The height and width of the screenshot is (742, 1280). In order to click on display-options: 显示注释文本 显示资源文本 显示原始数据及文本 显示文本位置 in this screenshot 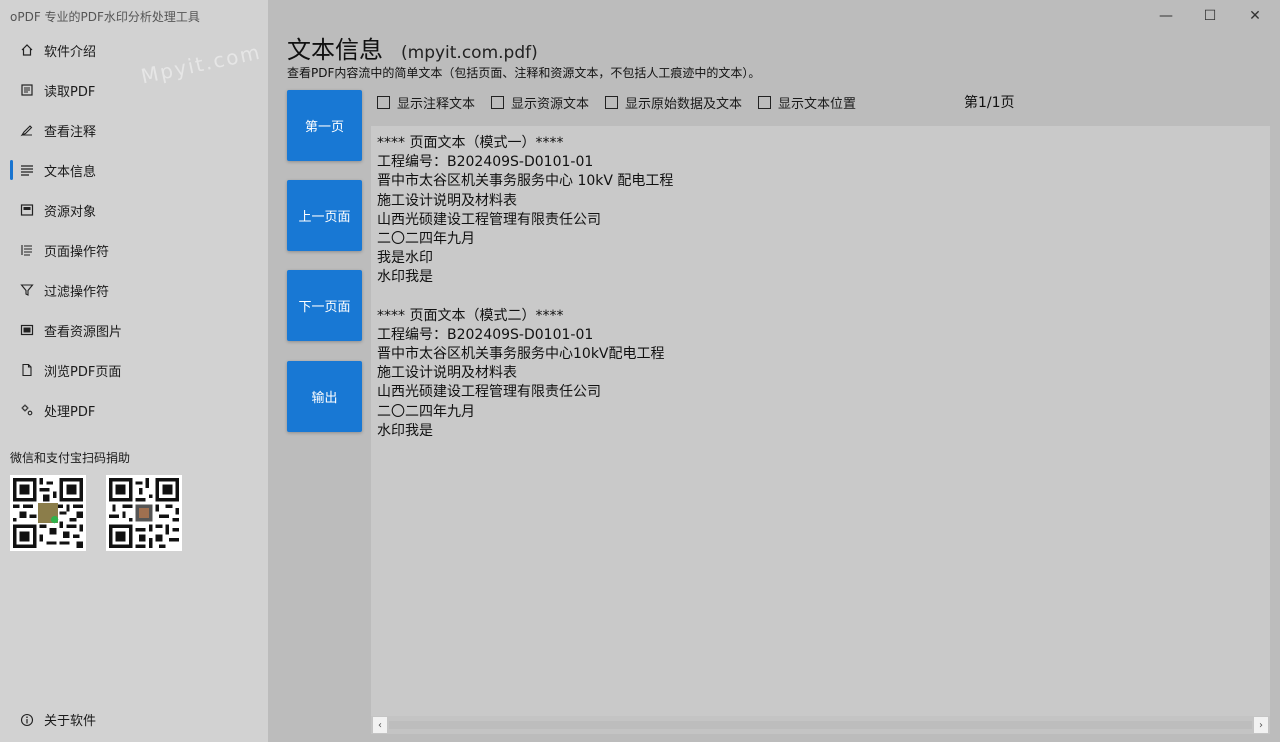, I will do `click(624, 102)`.